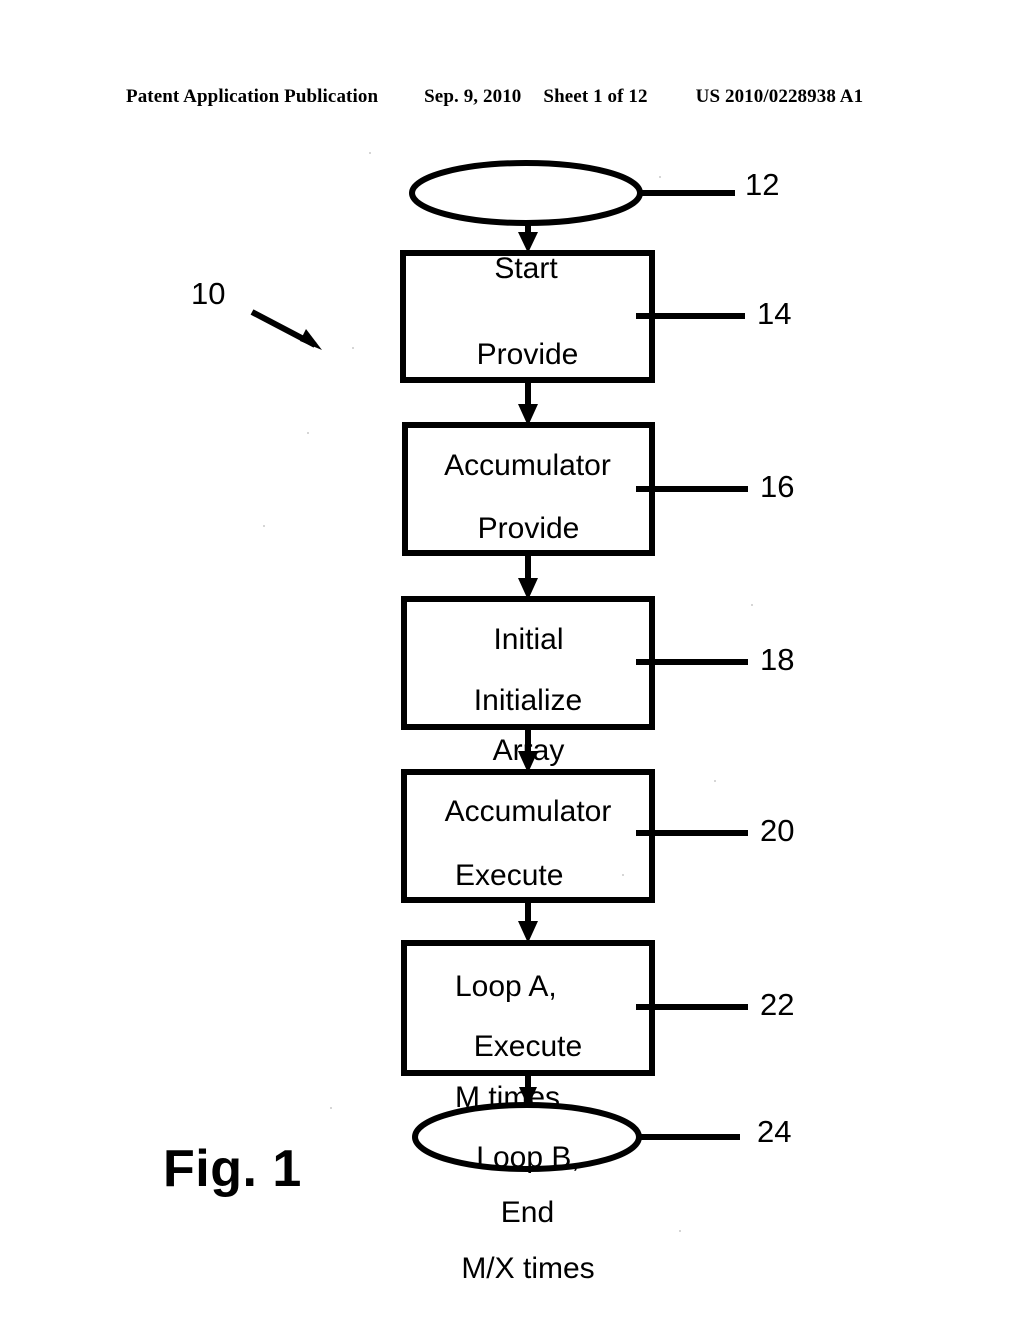 This screenshot has height=1324, width=1024. What do you see at coordinates (509, 875) in the screenshot?
I see `node-execute-loop-a-line-0: Execute` at bounding box center [509, 875].